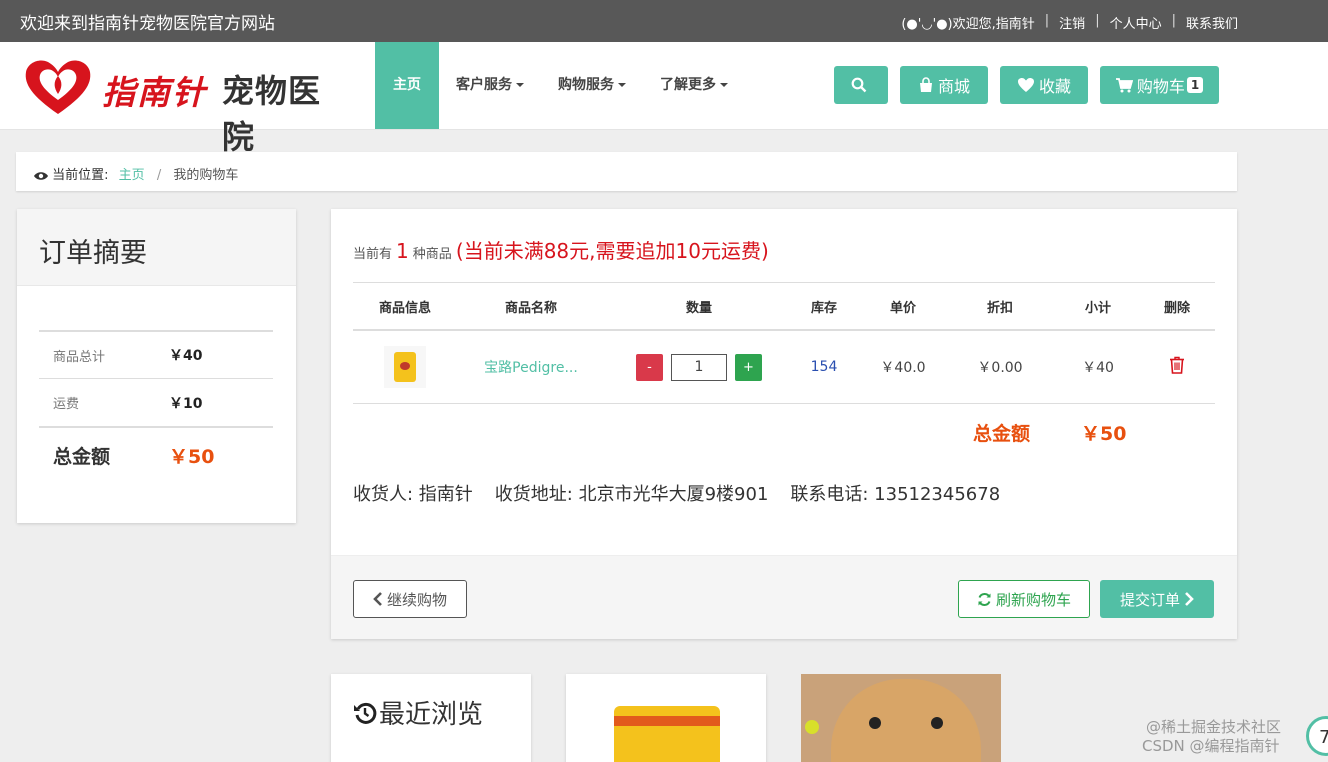 Image resolution: width=1328 pixels, height=762 pixels. I want to click on refresh-cart-label: 刷新购物车, so click(1033, 599).